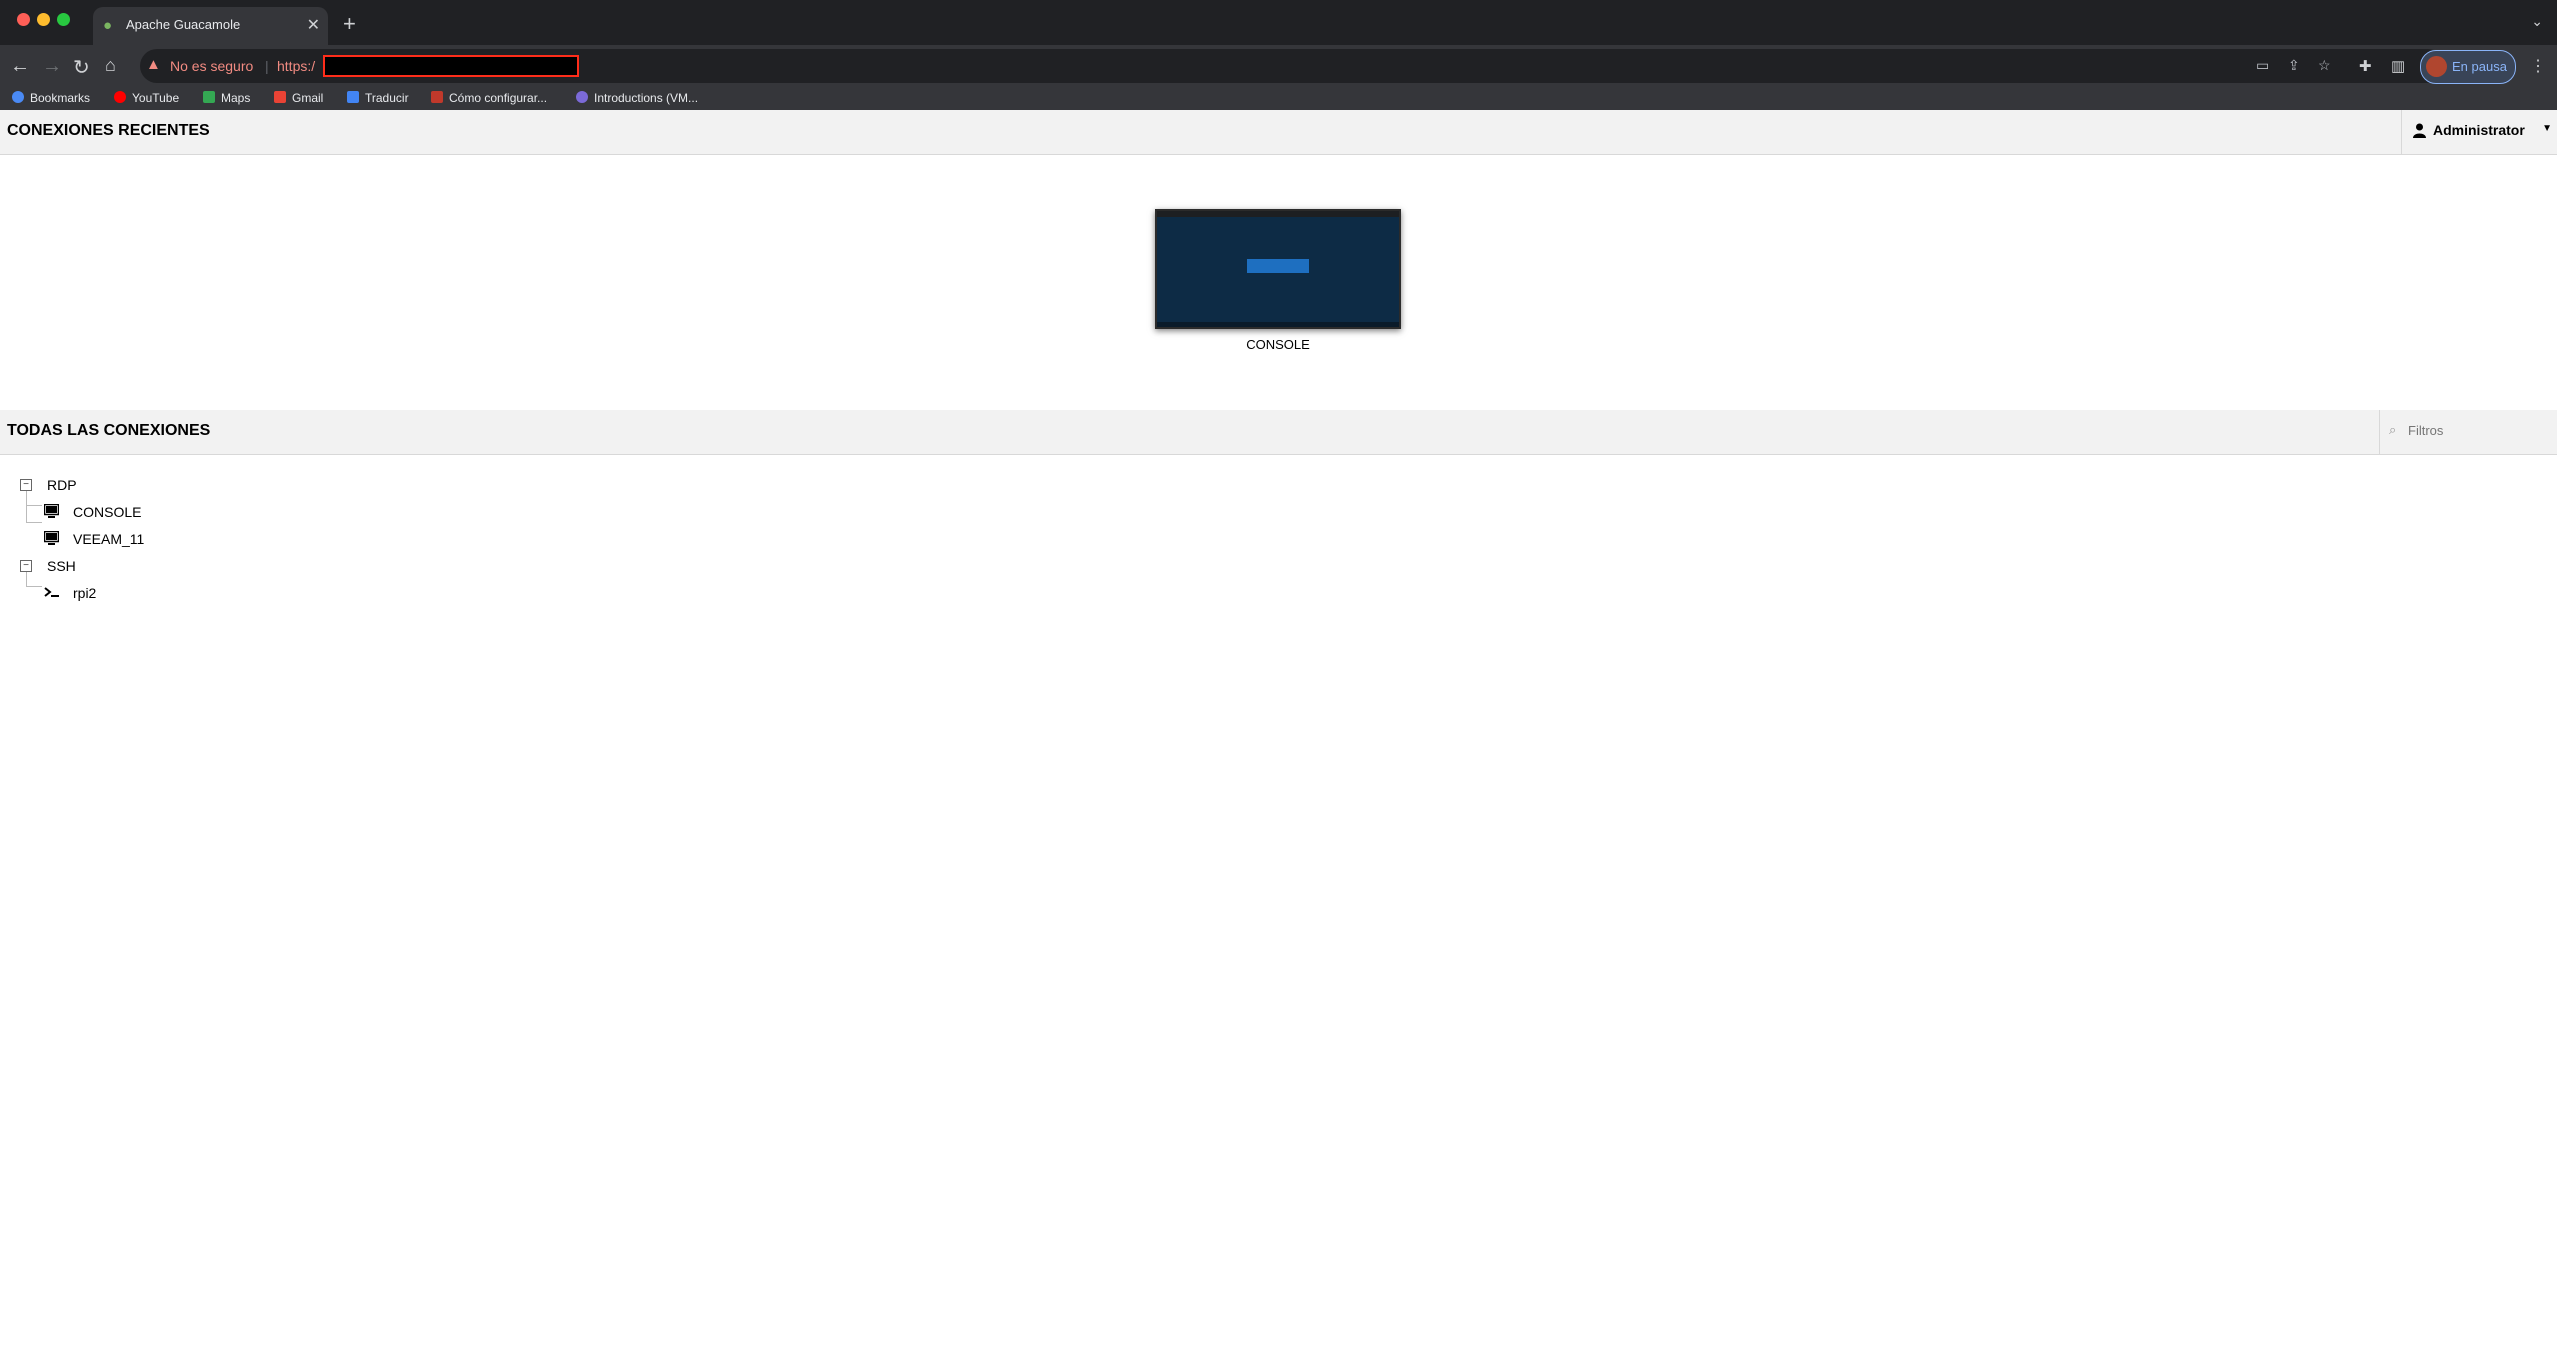 Image resolution: width=2557 pixels, height=1345 pixels. Describe the element at coordinates (211, 66) in the screenshot. I see `security-warning: No es seguro` at that location.